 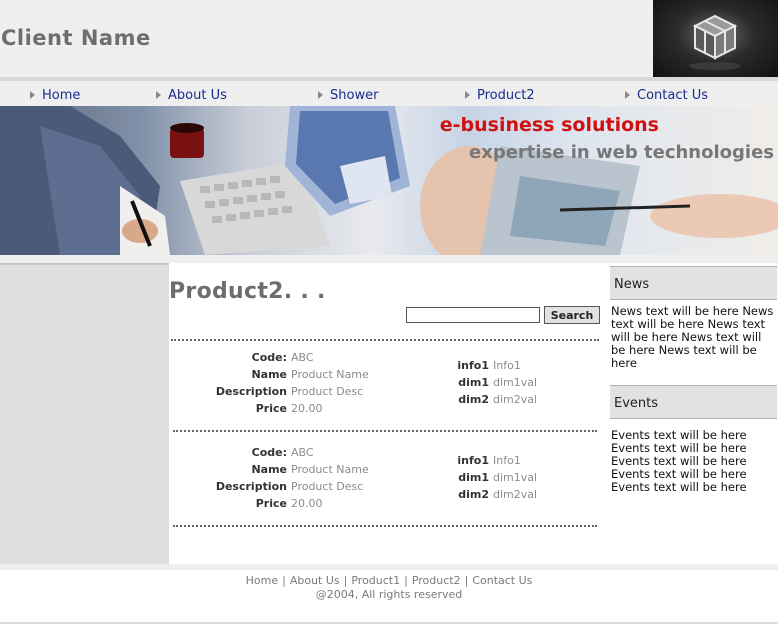 What do you see at coordinates (715, 38) in the screenshot?
I see `logo-cube-icon` at bounding box center [715, 38].